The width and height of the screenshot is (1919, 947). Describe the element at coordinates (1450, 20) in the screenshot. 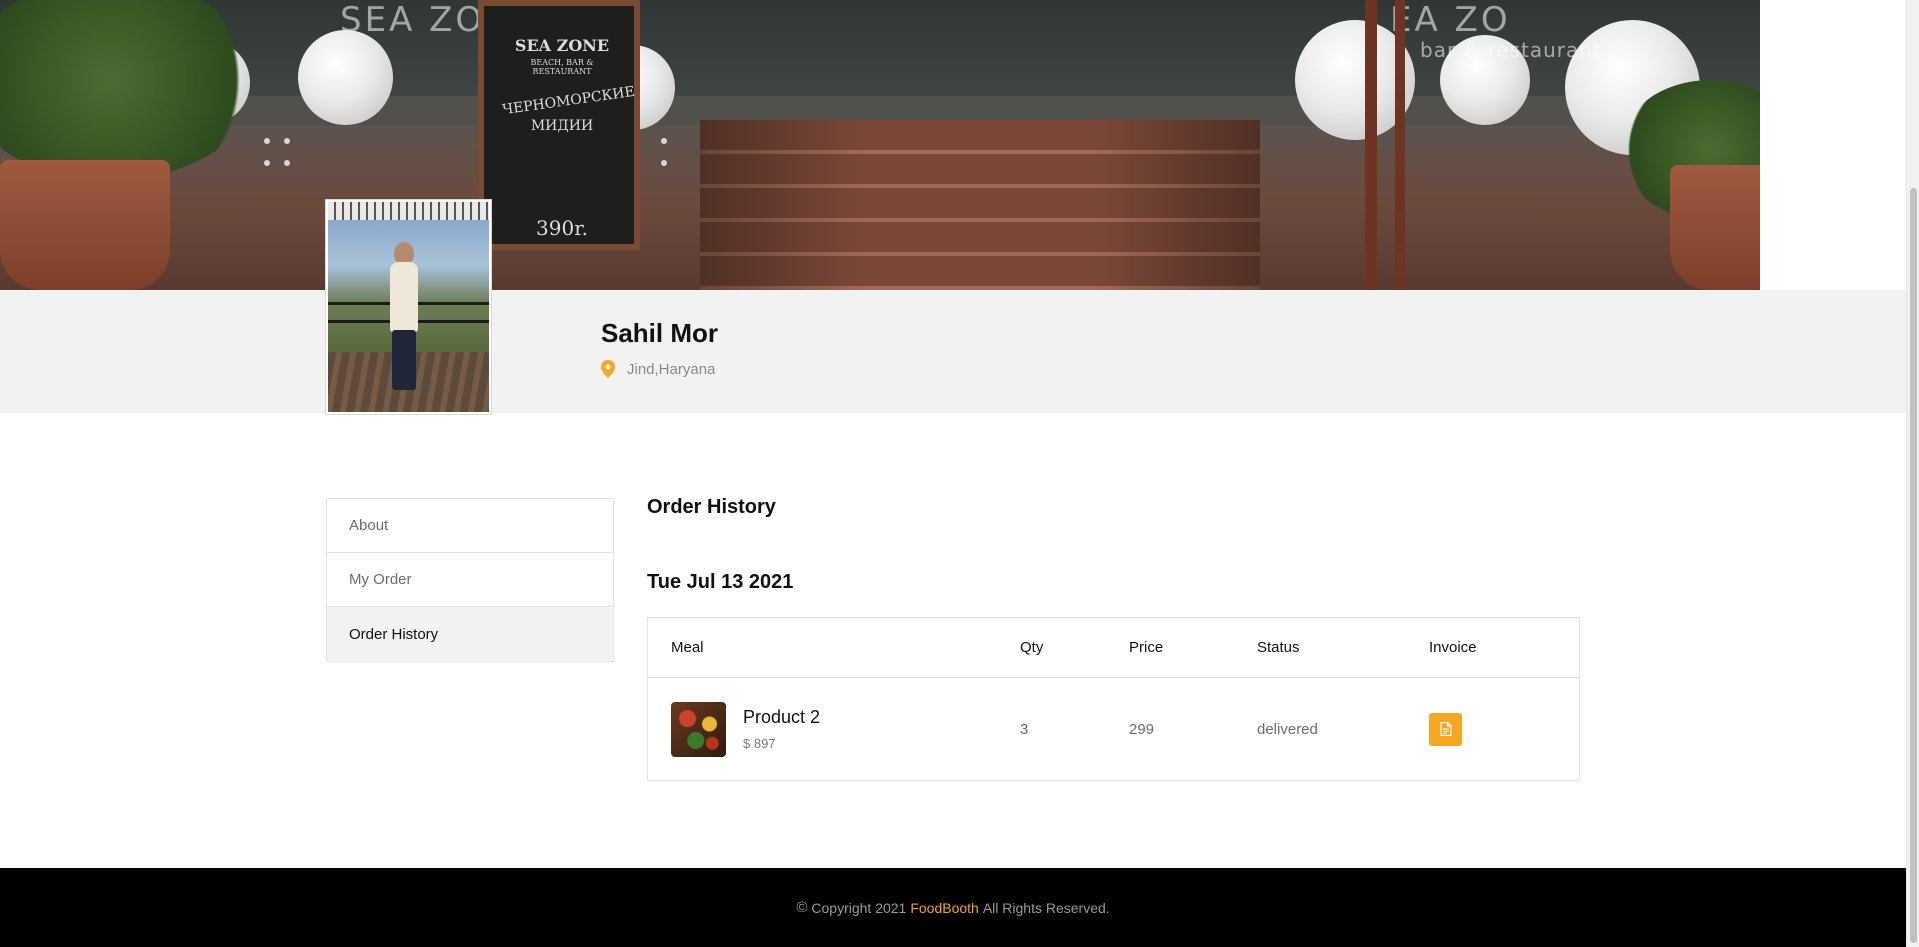

I see `banner-sign-right: EA ZO` at that location.